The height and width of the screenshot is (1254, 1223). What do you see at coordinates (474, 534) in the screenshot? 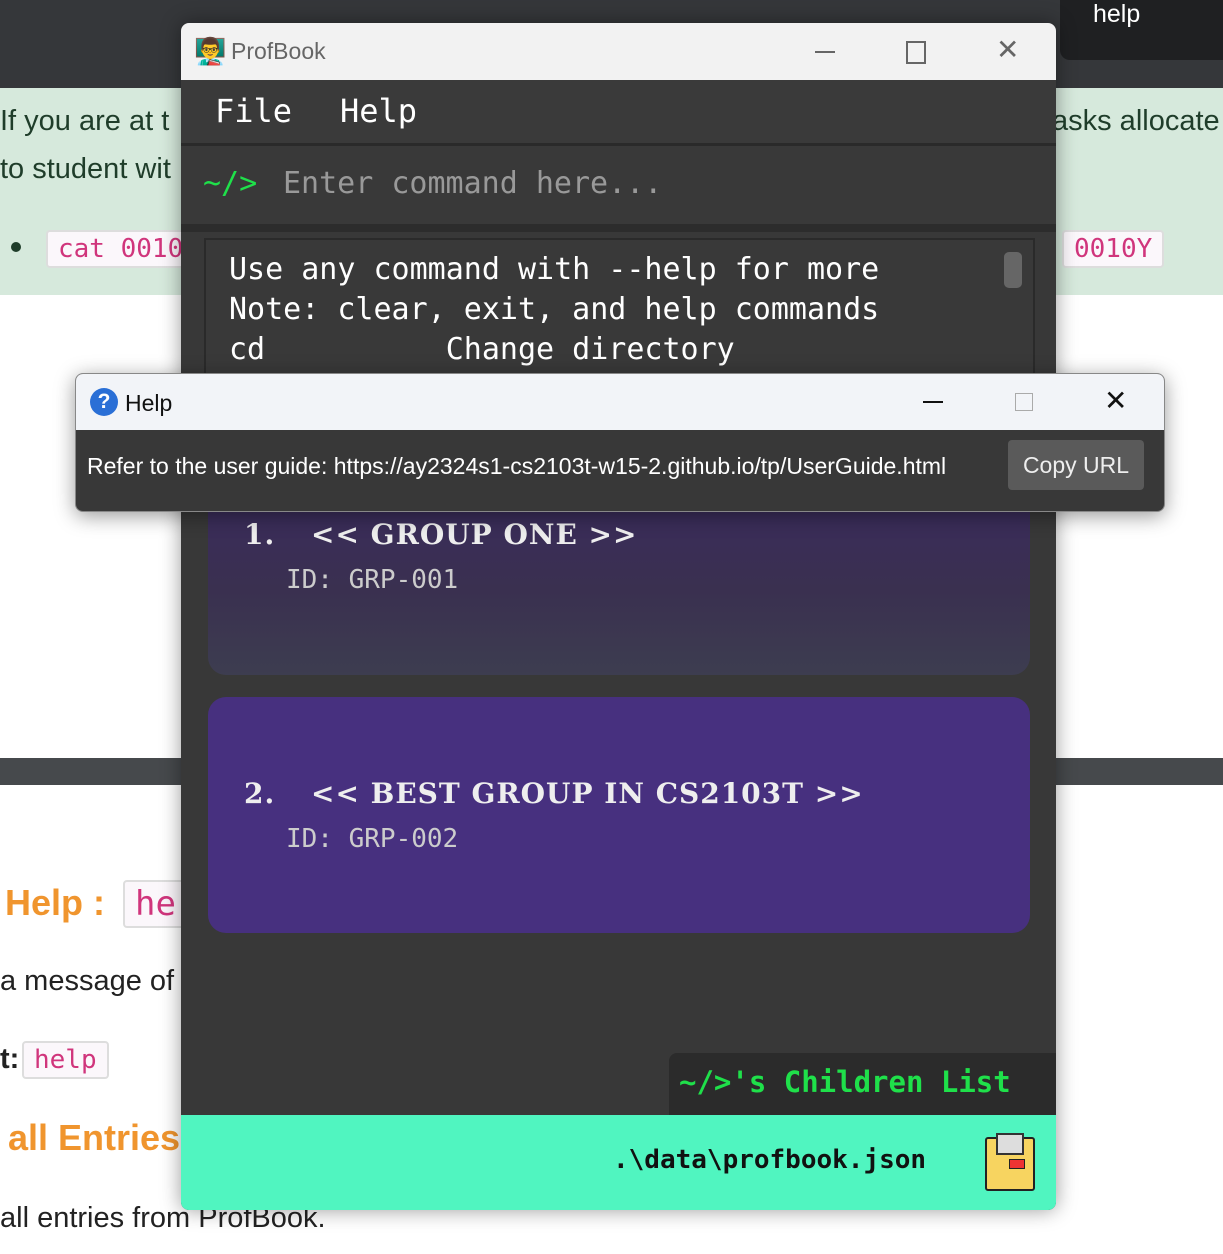
I see `group-name: << GROUP ONE >>` at bounding box center [474, 534].